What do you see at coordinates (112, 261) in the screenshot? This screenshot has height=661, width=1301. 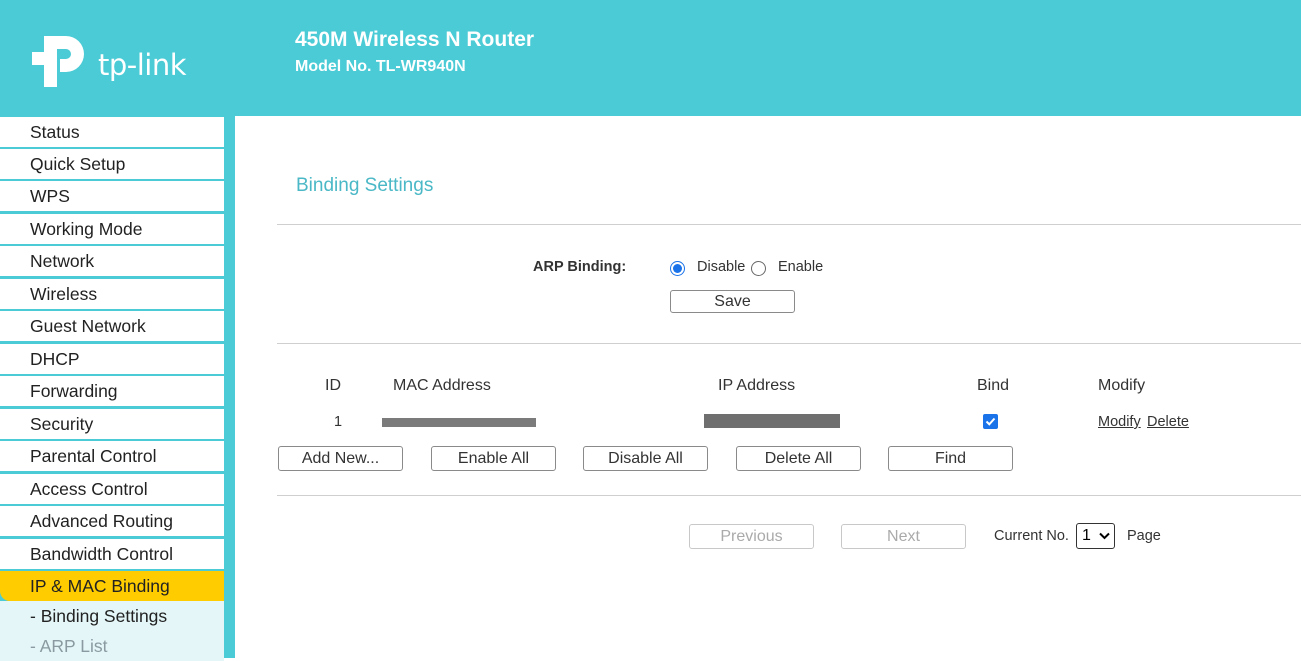 I see `sidebar-item-network: Network` at bounding box center [112, 261].